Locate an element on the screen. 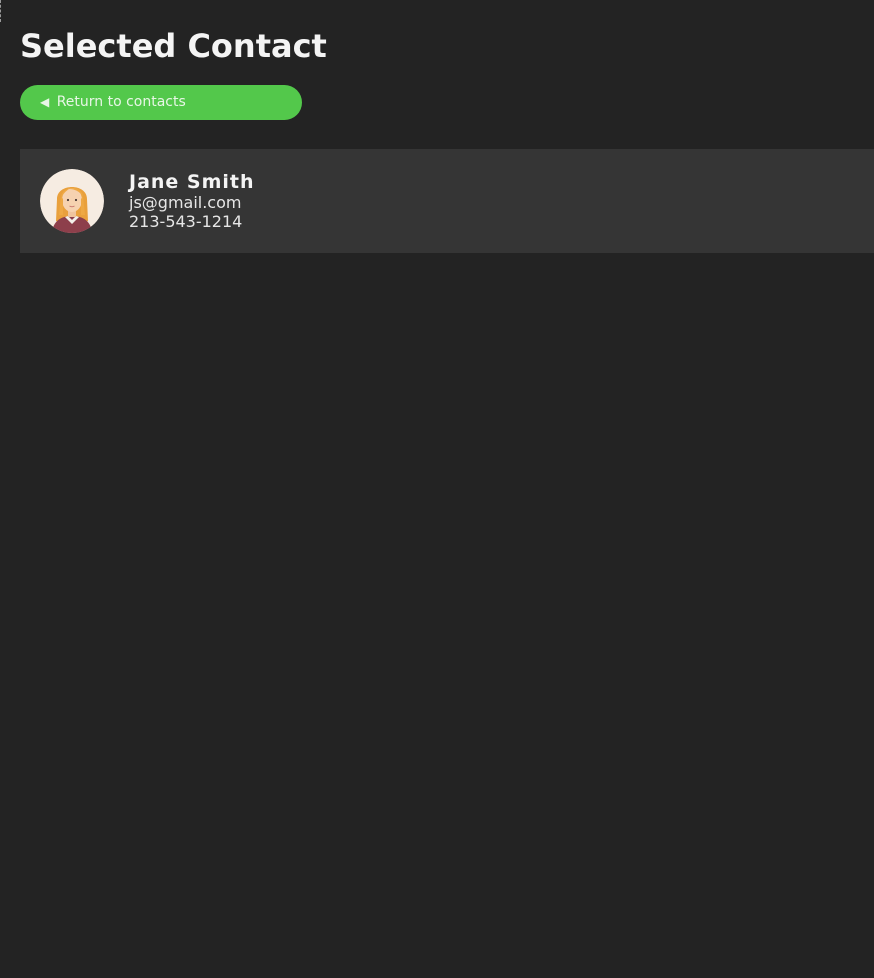 The height and width of the screenshot is (978, 874). avatar is located at coordinates (72, 201).